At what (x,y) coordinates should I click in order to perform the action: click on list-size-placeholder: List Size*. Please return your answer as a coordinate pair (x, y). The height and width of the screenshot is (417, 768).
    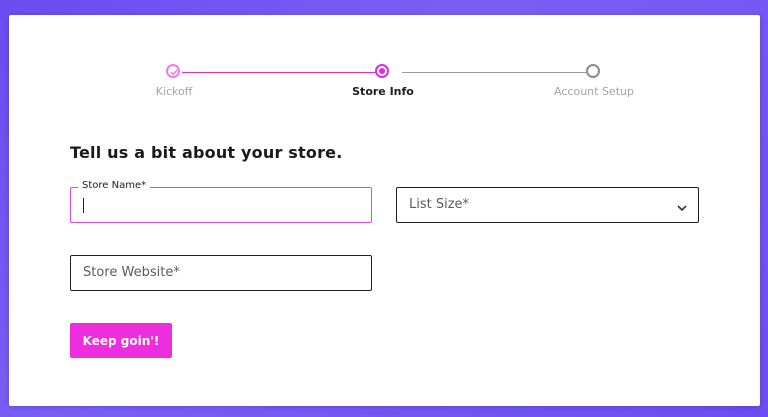
    Looking at the image, I should click on (439, 204).